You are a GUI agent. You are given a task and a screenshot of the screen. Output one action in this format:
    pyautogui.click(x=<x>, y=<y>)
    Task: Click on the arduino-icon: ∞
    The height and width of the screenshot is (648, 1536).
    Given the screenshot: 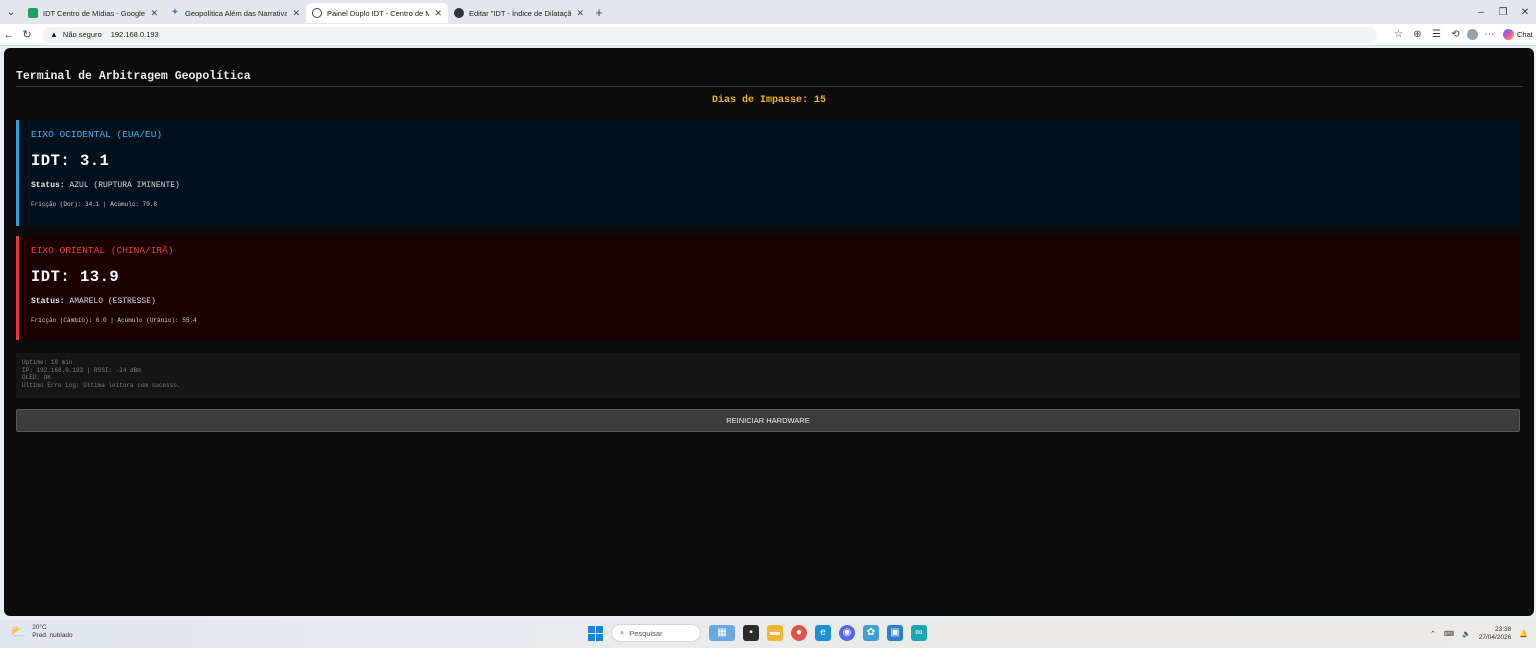 What is the action you would take?
    pyautogui.click(x=919, y=633)
    